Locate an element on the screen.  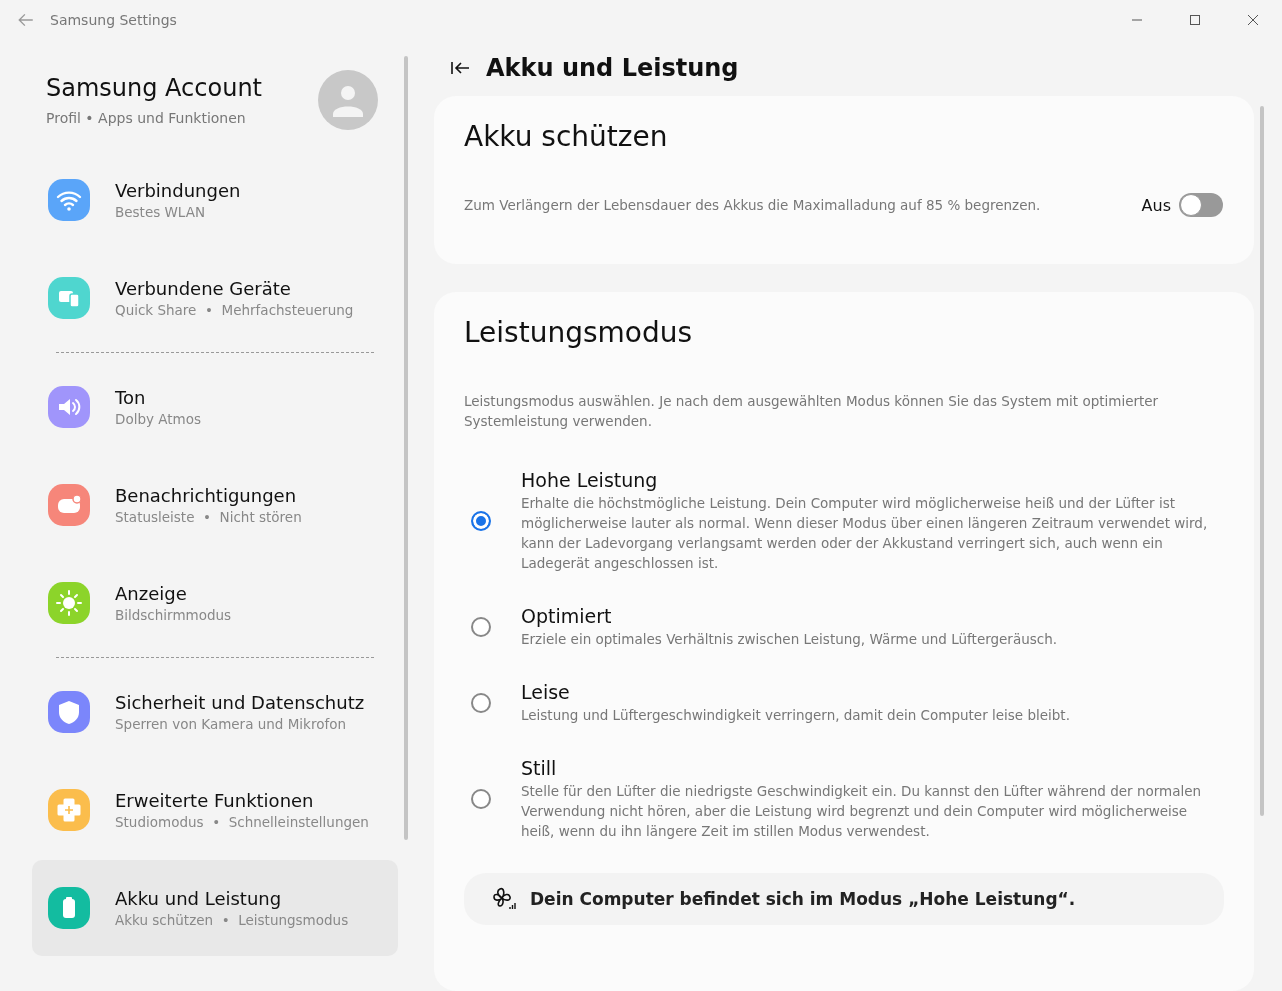
account-subtitle: Profil • Apps und Funktionen is located at coordinates (146, 118).